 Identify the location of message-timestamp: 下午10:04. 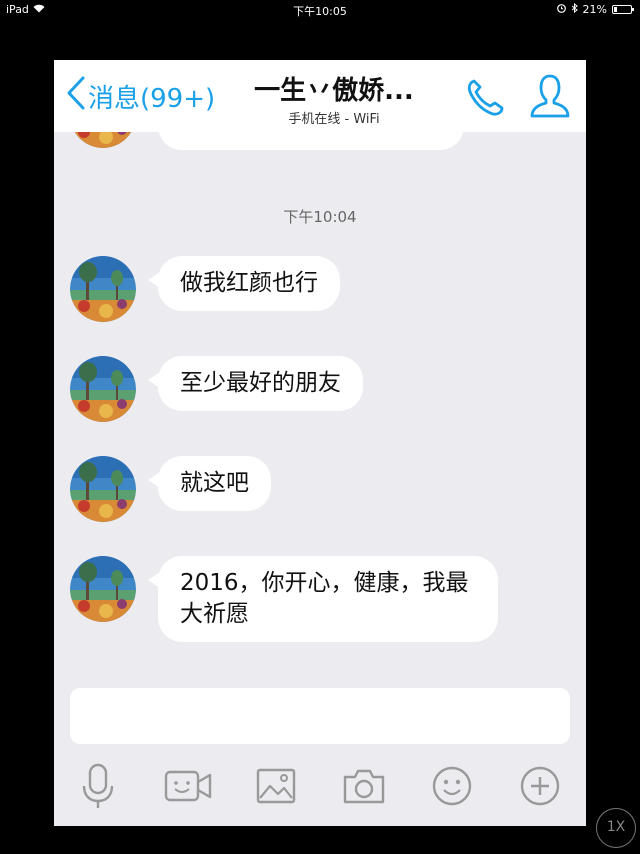
(320, 217).